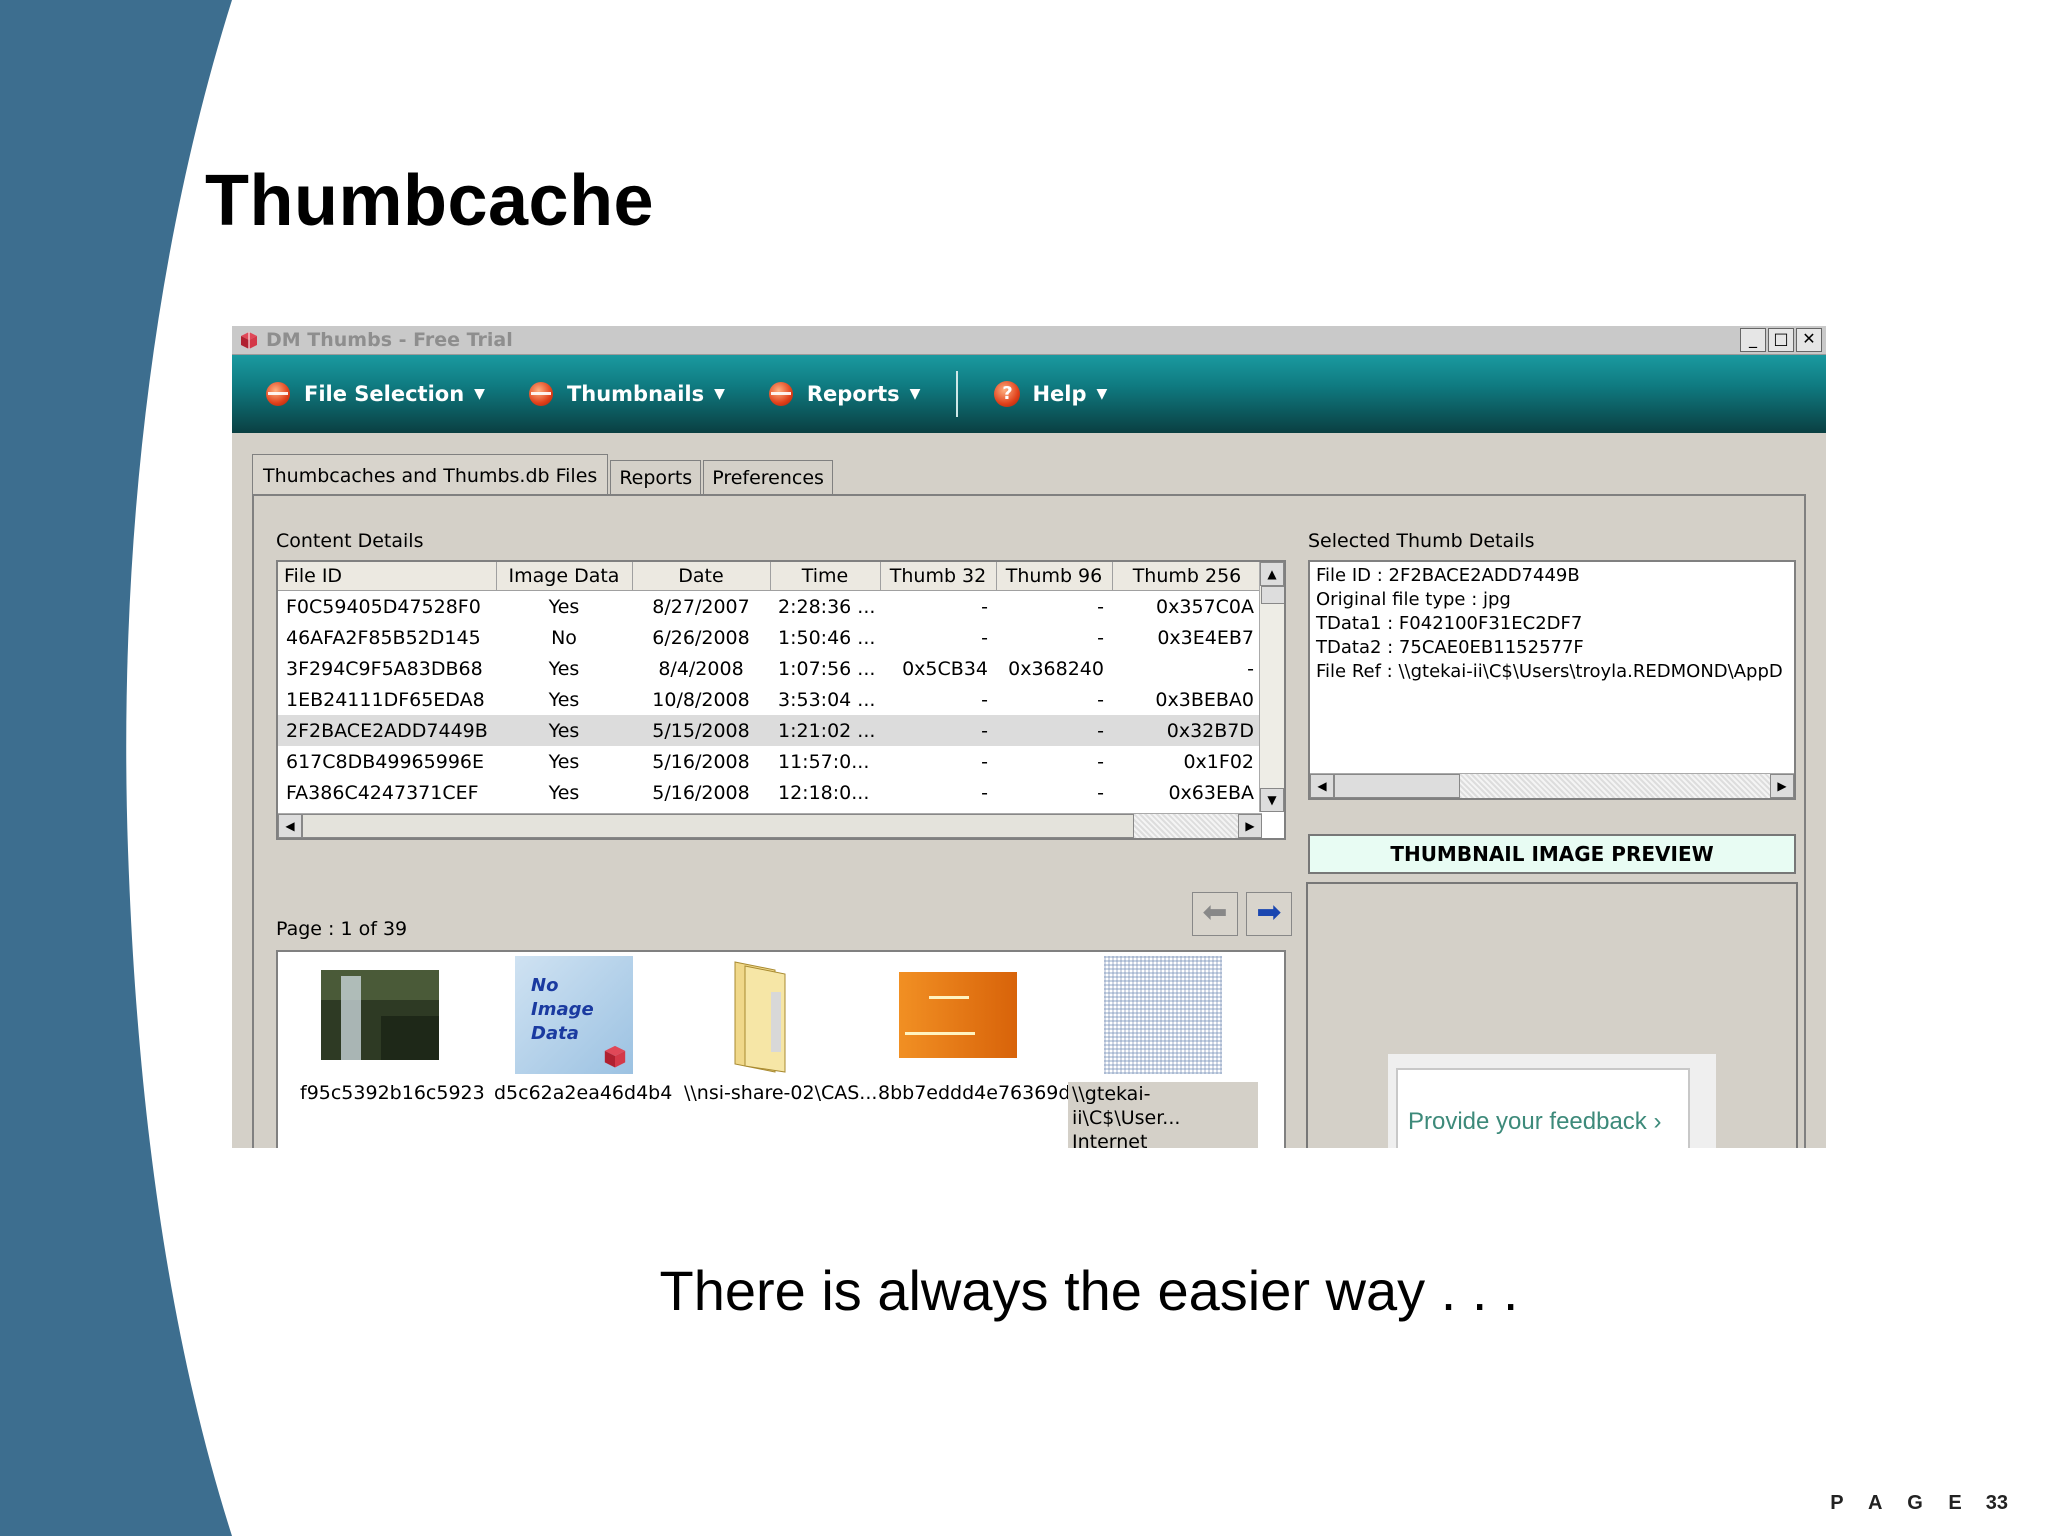 Image resolution: width=2048 pixels, height=1536 pixels. Describe the element at coordinates (1029, 340) in the screenshot. I see `window-titlebar: DM Thumbs - Free Trial _ □ ✕` at that location.